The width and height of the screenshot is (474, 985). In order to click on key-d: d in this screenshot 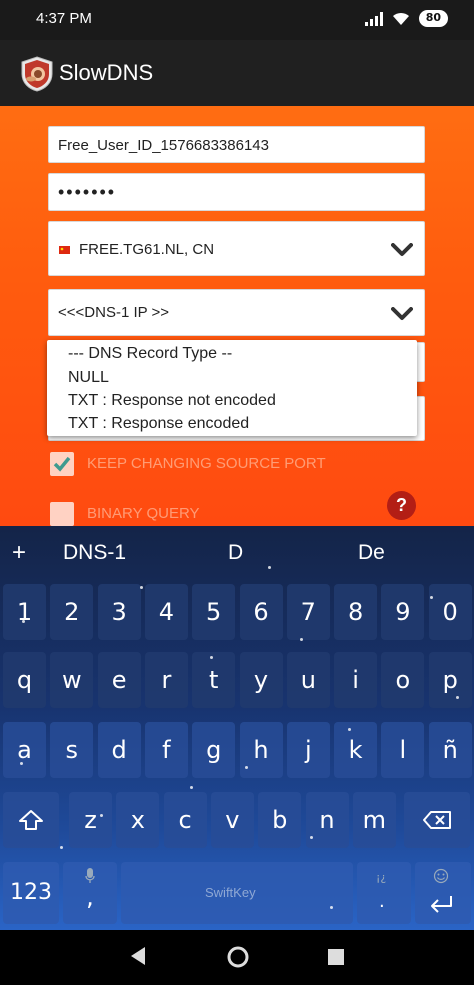, I will do `click(119, 750)`.